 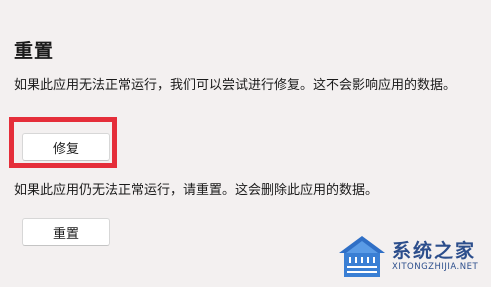 What do you see at coordinates (66, 232) in the screenshot?
I see `reset-button: 重置` at bounding box center [66, 232].